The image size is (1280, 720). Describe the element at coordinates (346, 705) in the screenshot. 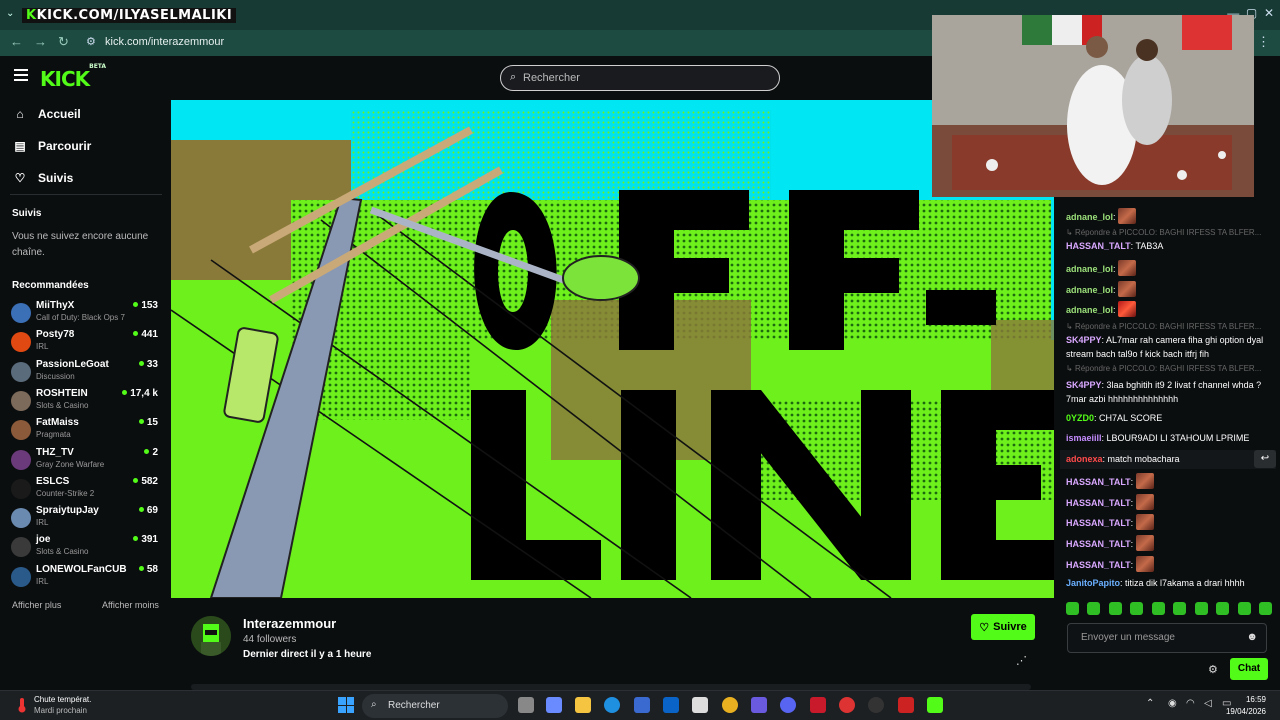

I see `windows-start-icon` at that location.